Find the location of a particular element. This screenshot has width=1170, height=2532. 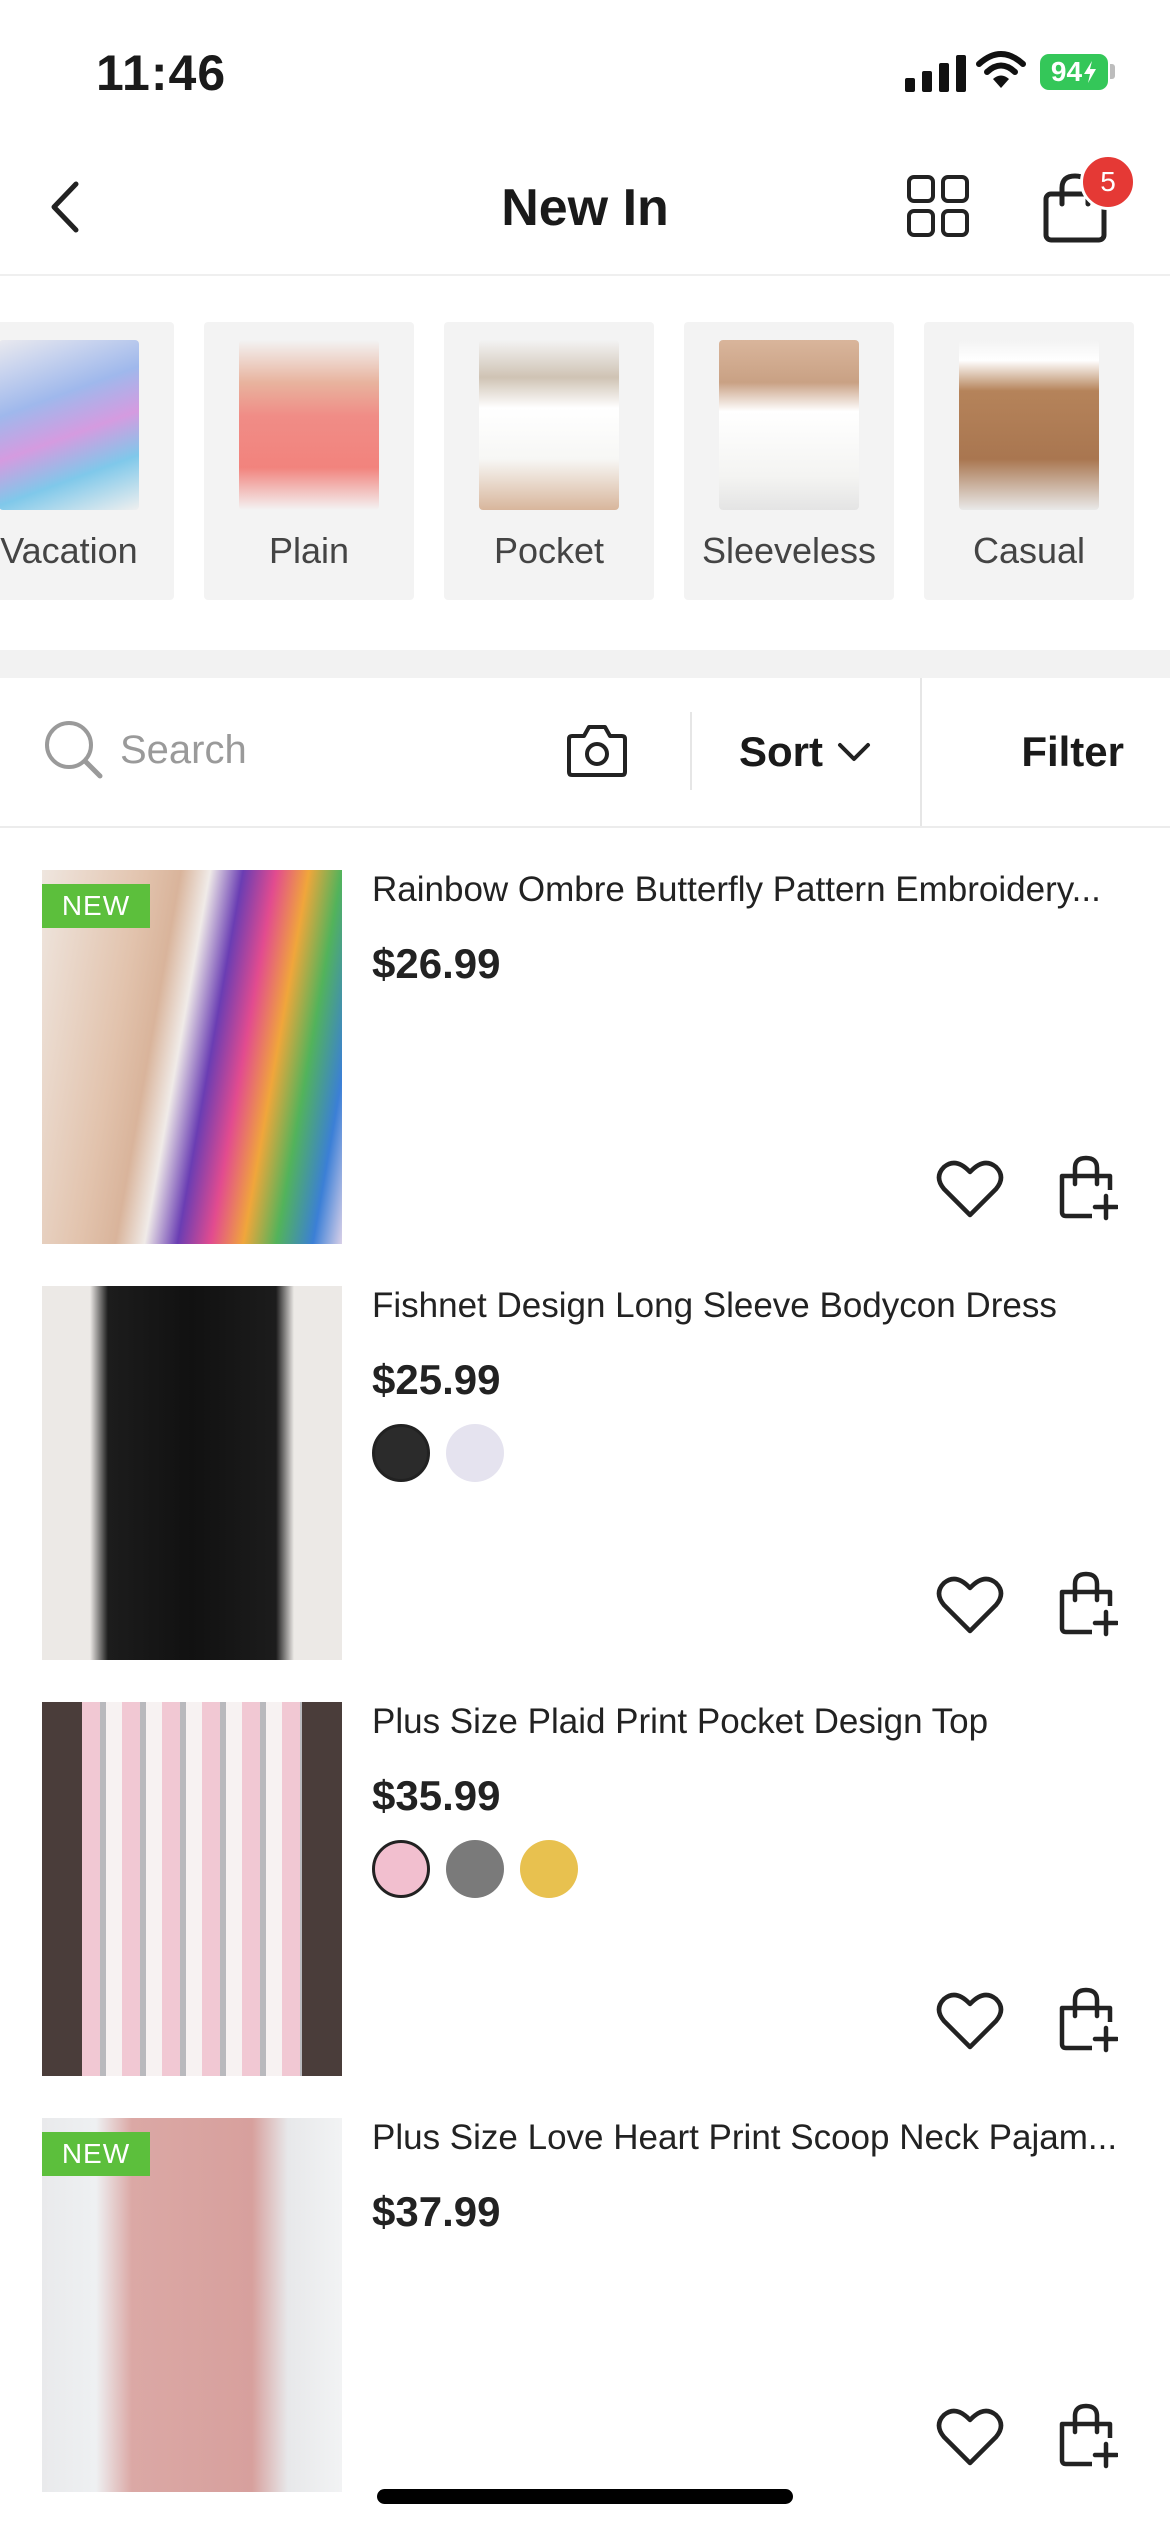

status-time: 11:46 is located at coordinates (161, 73).